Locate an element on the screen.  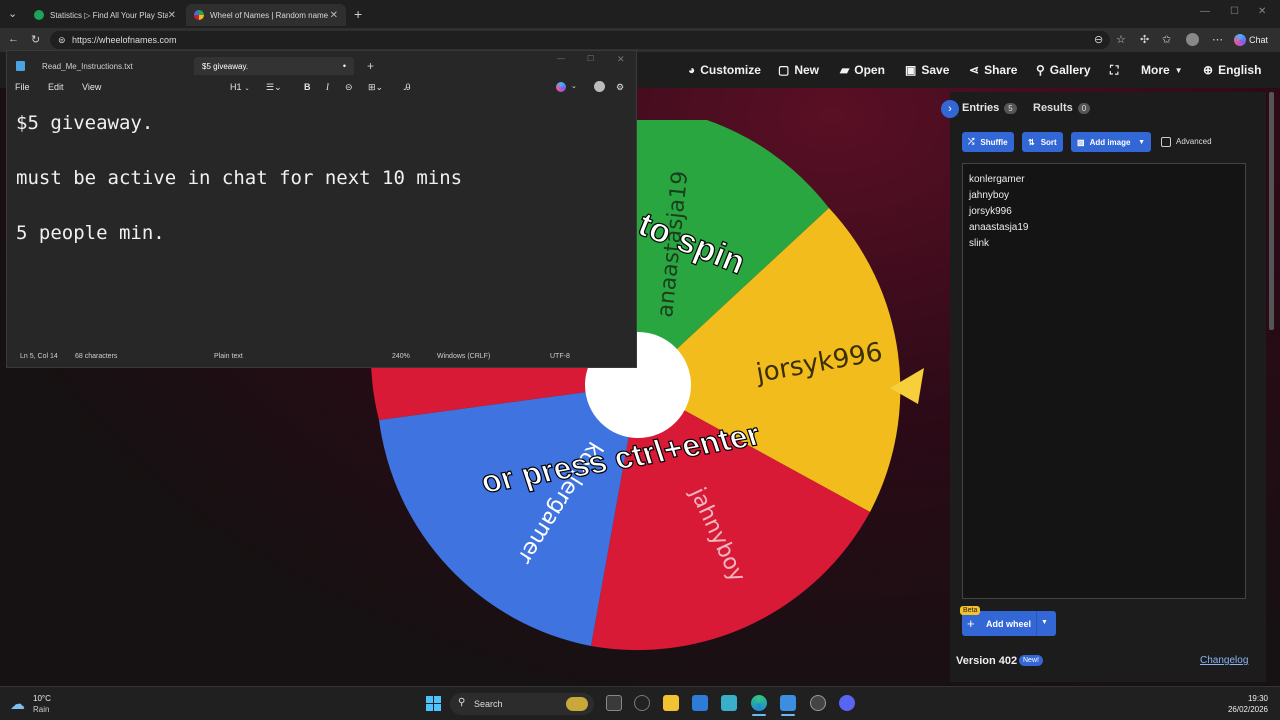
menu-view: View is located at coordinates (91, 87).